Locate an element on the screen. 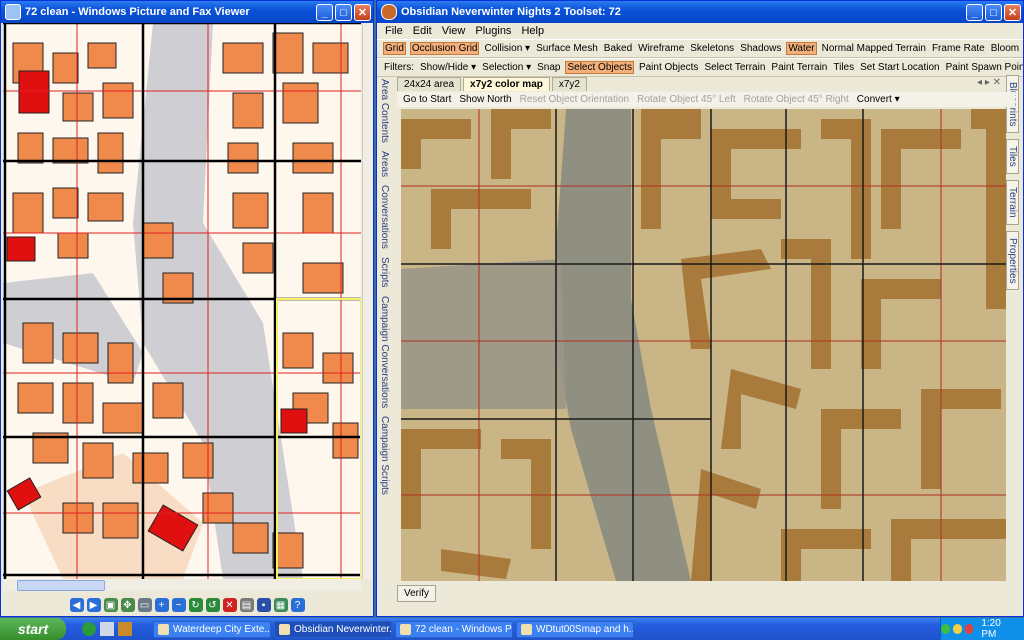  toolbar-toggle: Surface Mesh is located at coordinates (567, 48).